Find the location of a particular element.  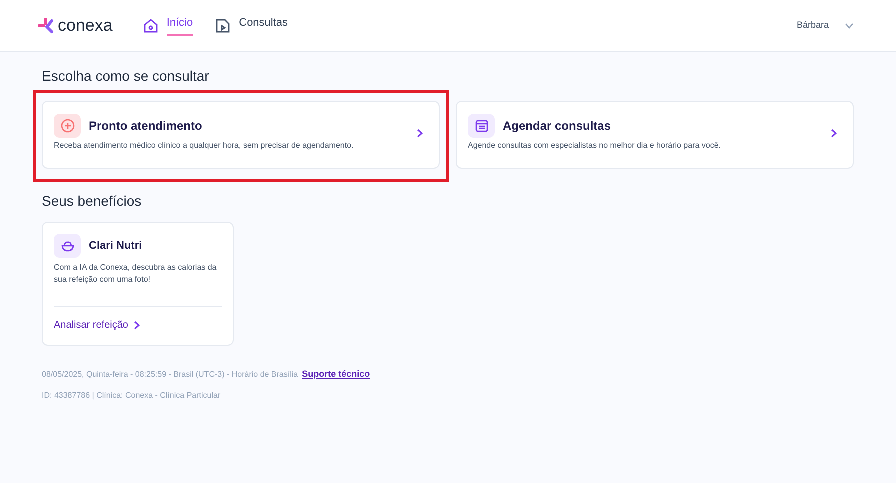

home-icon is located at coordinates (150, 26).